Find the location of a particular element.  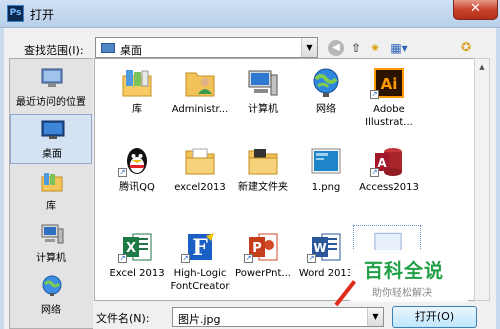

new-folder-icon: ✷ is located at coordinates (375, 48).